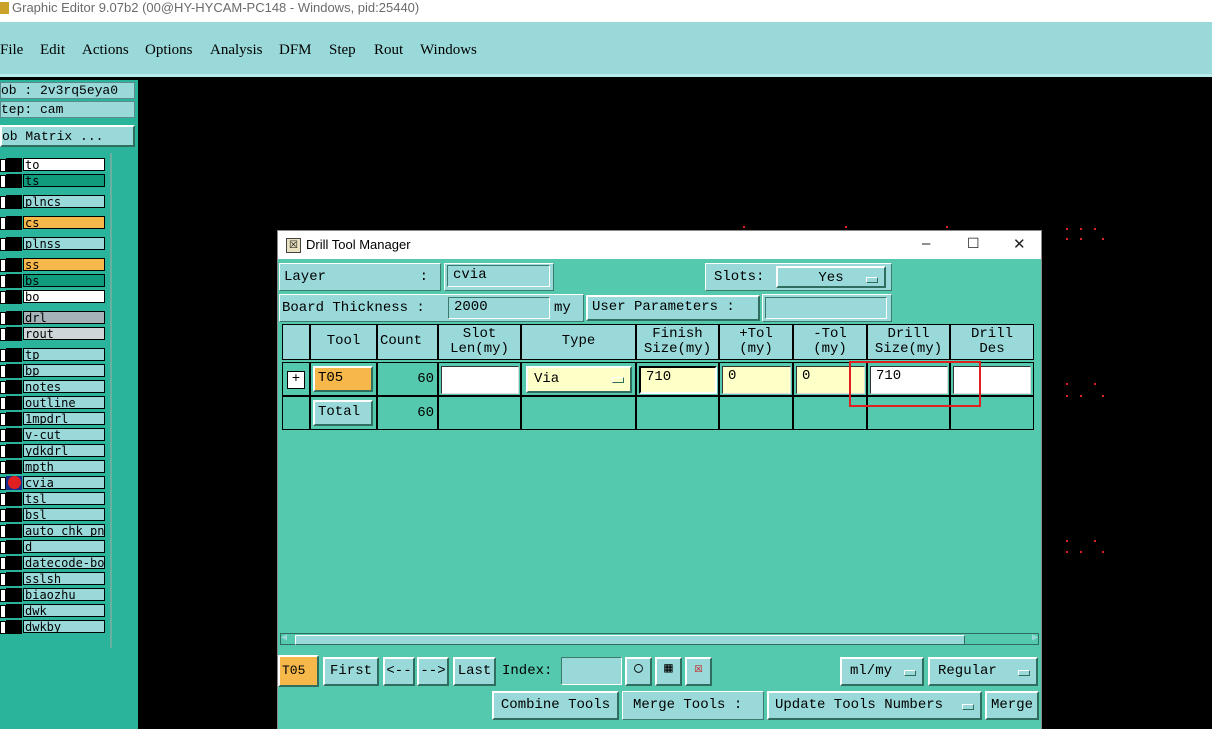 The height and width of the screenshot is (729, 1212). I want to click on tool-button: T05, so click(343, 379).